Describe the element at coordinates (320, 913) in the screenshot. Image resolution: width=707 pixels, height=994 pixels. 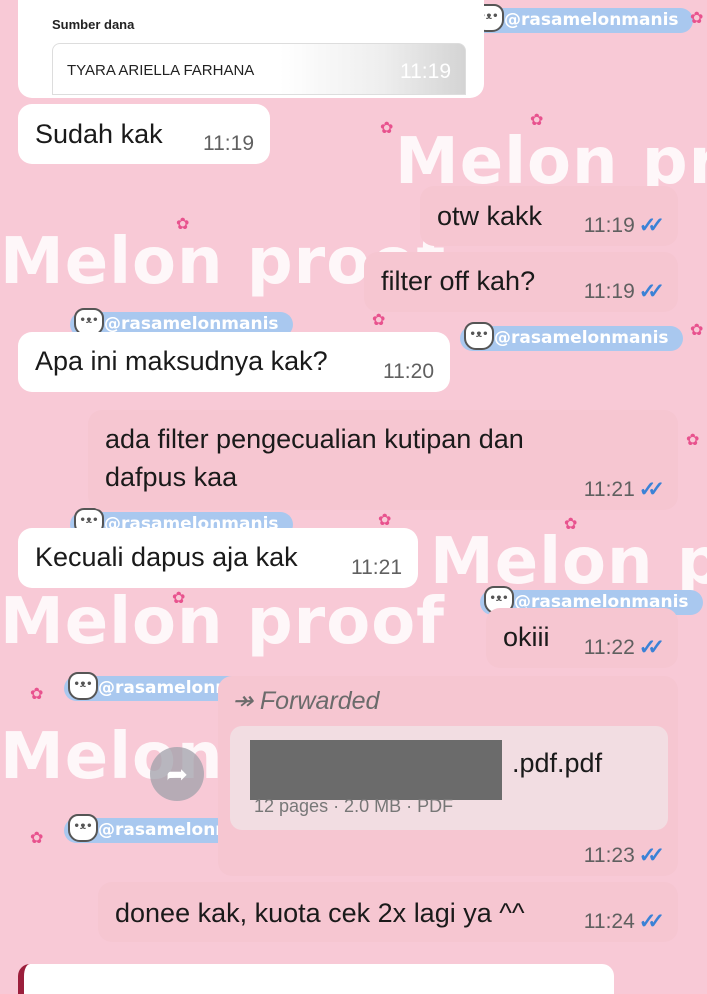
I see `message-text: donee kak, kuota cek 2x lagi ya ^^` at that location.